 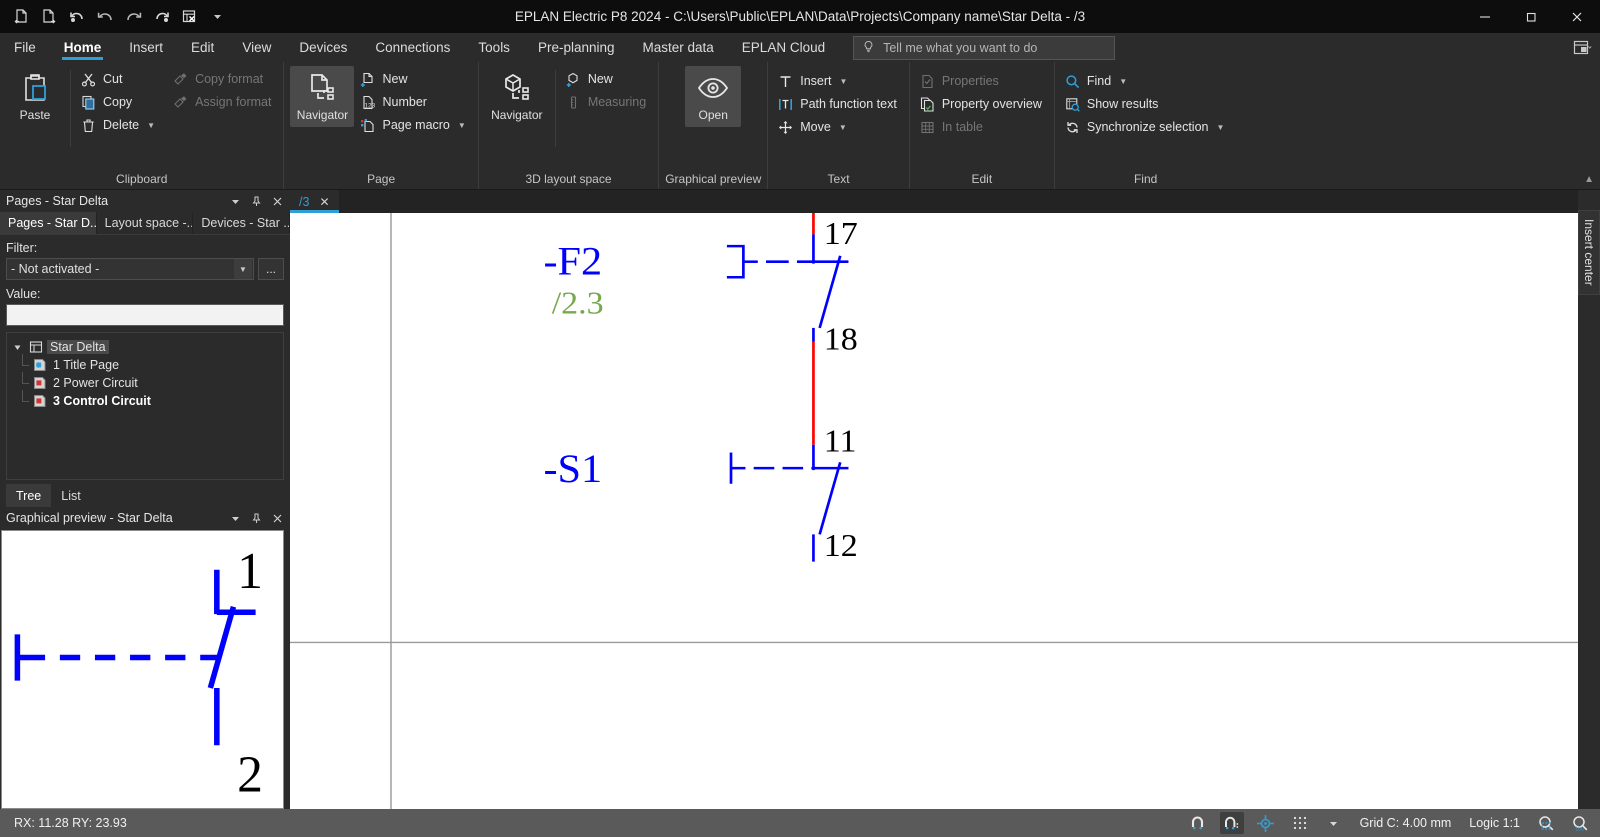 What do you see at coordinates (1300, 823) in the screenshot?
I see `grid-dots-icon` at bounding box center [1300, 823].